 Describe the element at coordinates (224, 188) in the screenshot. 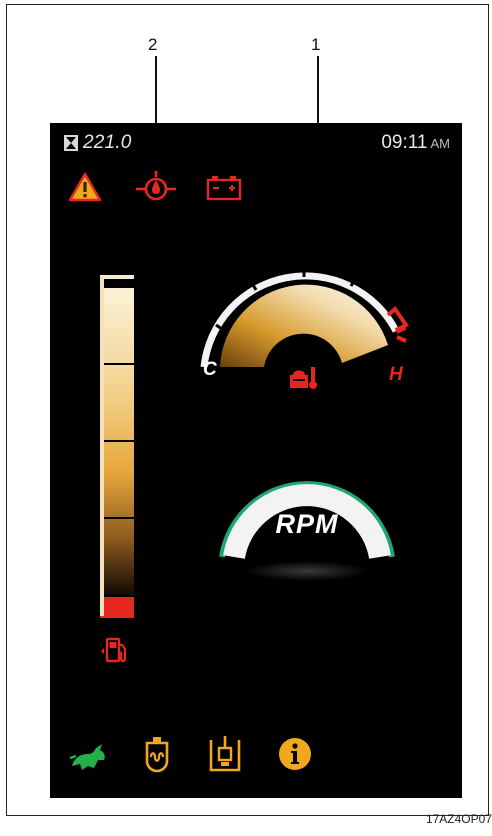

I see `battery-icon` at that location.